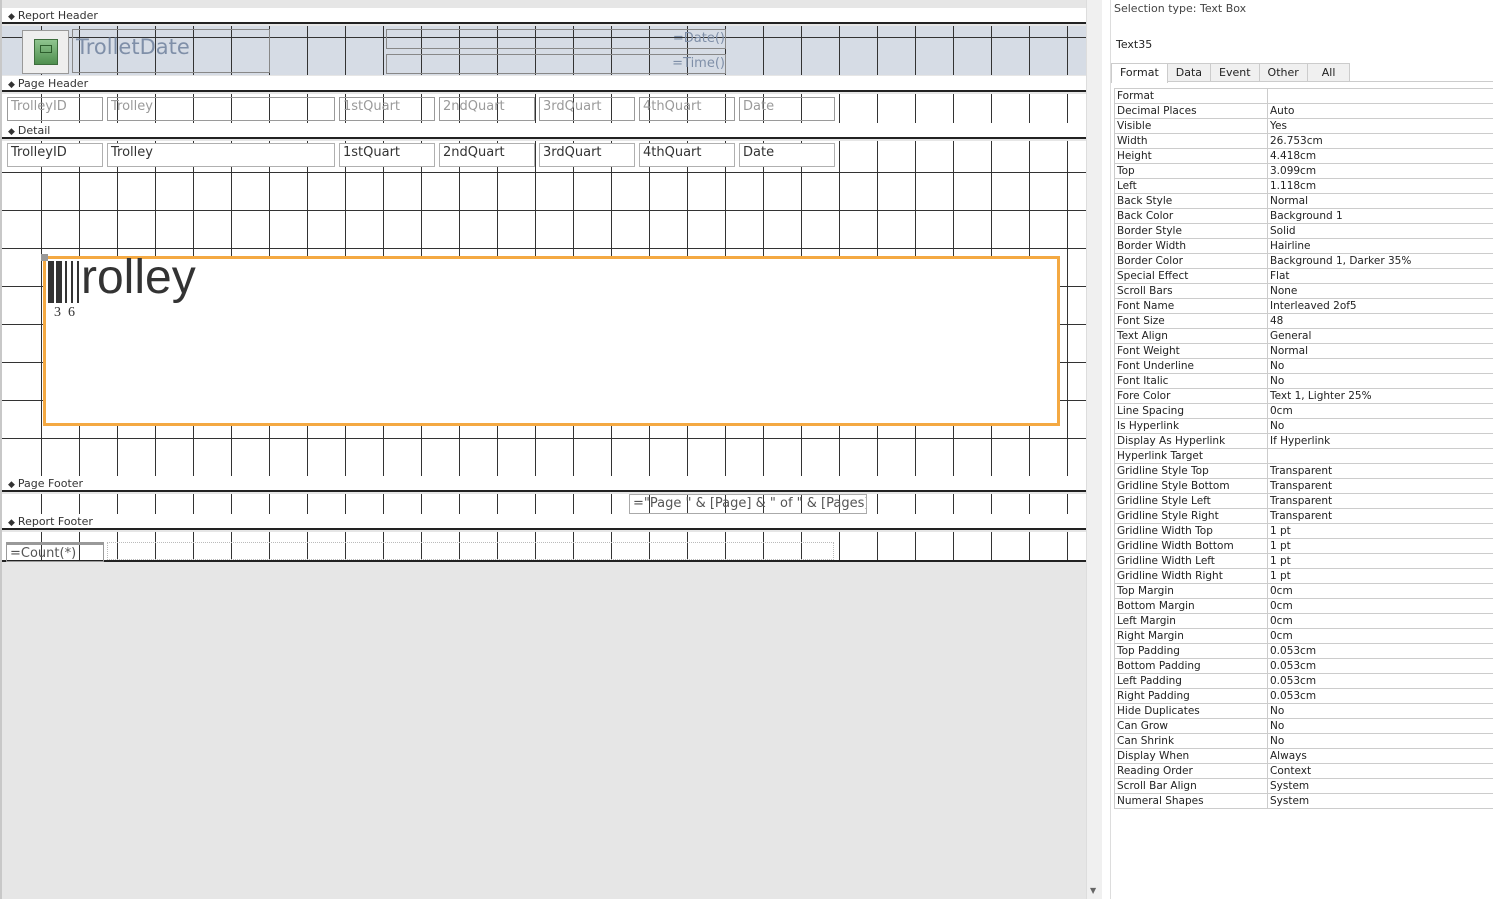  I want to click on field-3rdquart: 3rdQuart, so click(587, 155).